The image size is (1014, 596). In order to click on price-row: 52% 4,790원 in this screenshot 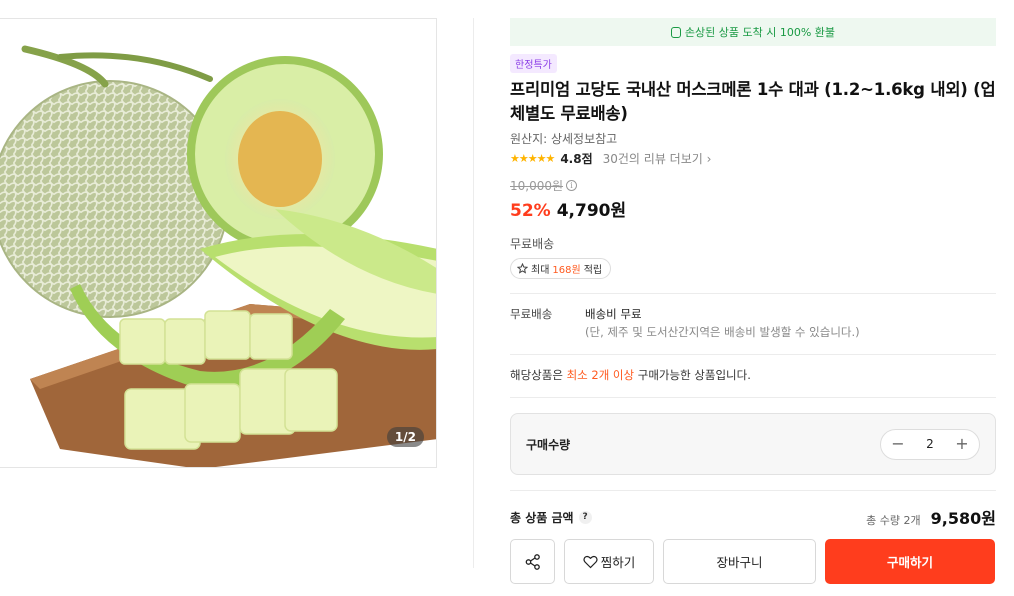, I will do `click(753, 208)`.